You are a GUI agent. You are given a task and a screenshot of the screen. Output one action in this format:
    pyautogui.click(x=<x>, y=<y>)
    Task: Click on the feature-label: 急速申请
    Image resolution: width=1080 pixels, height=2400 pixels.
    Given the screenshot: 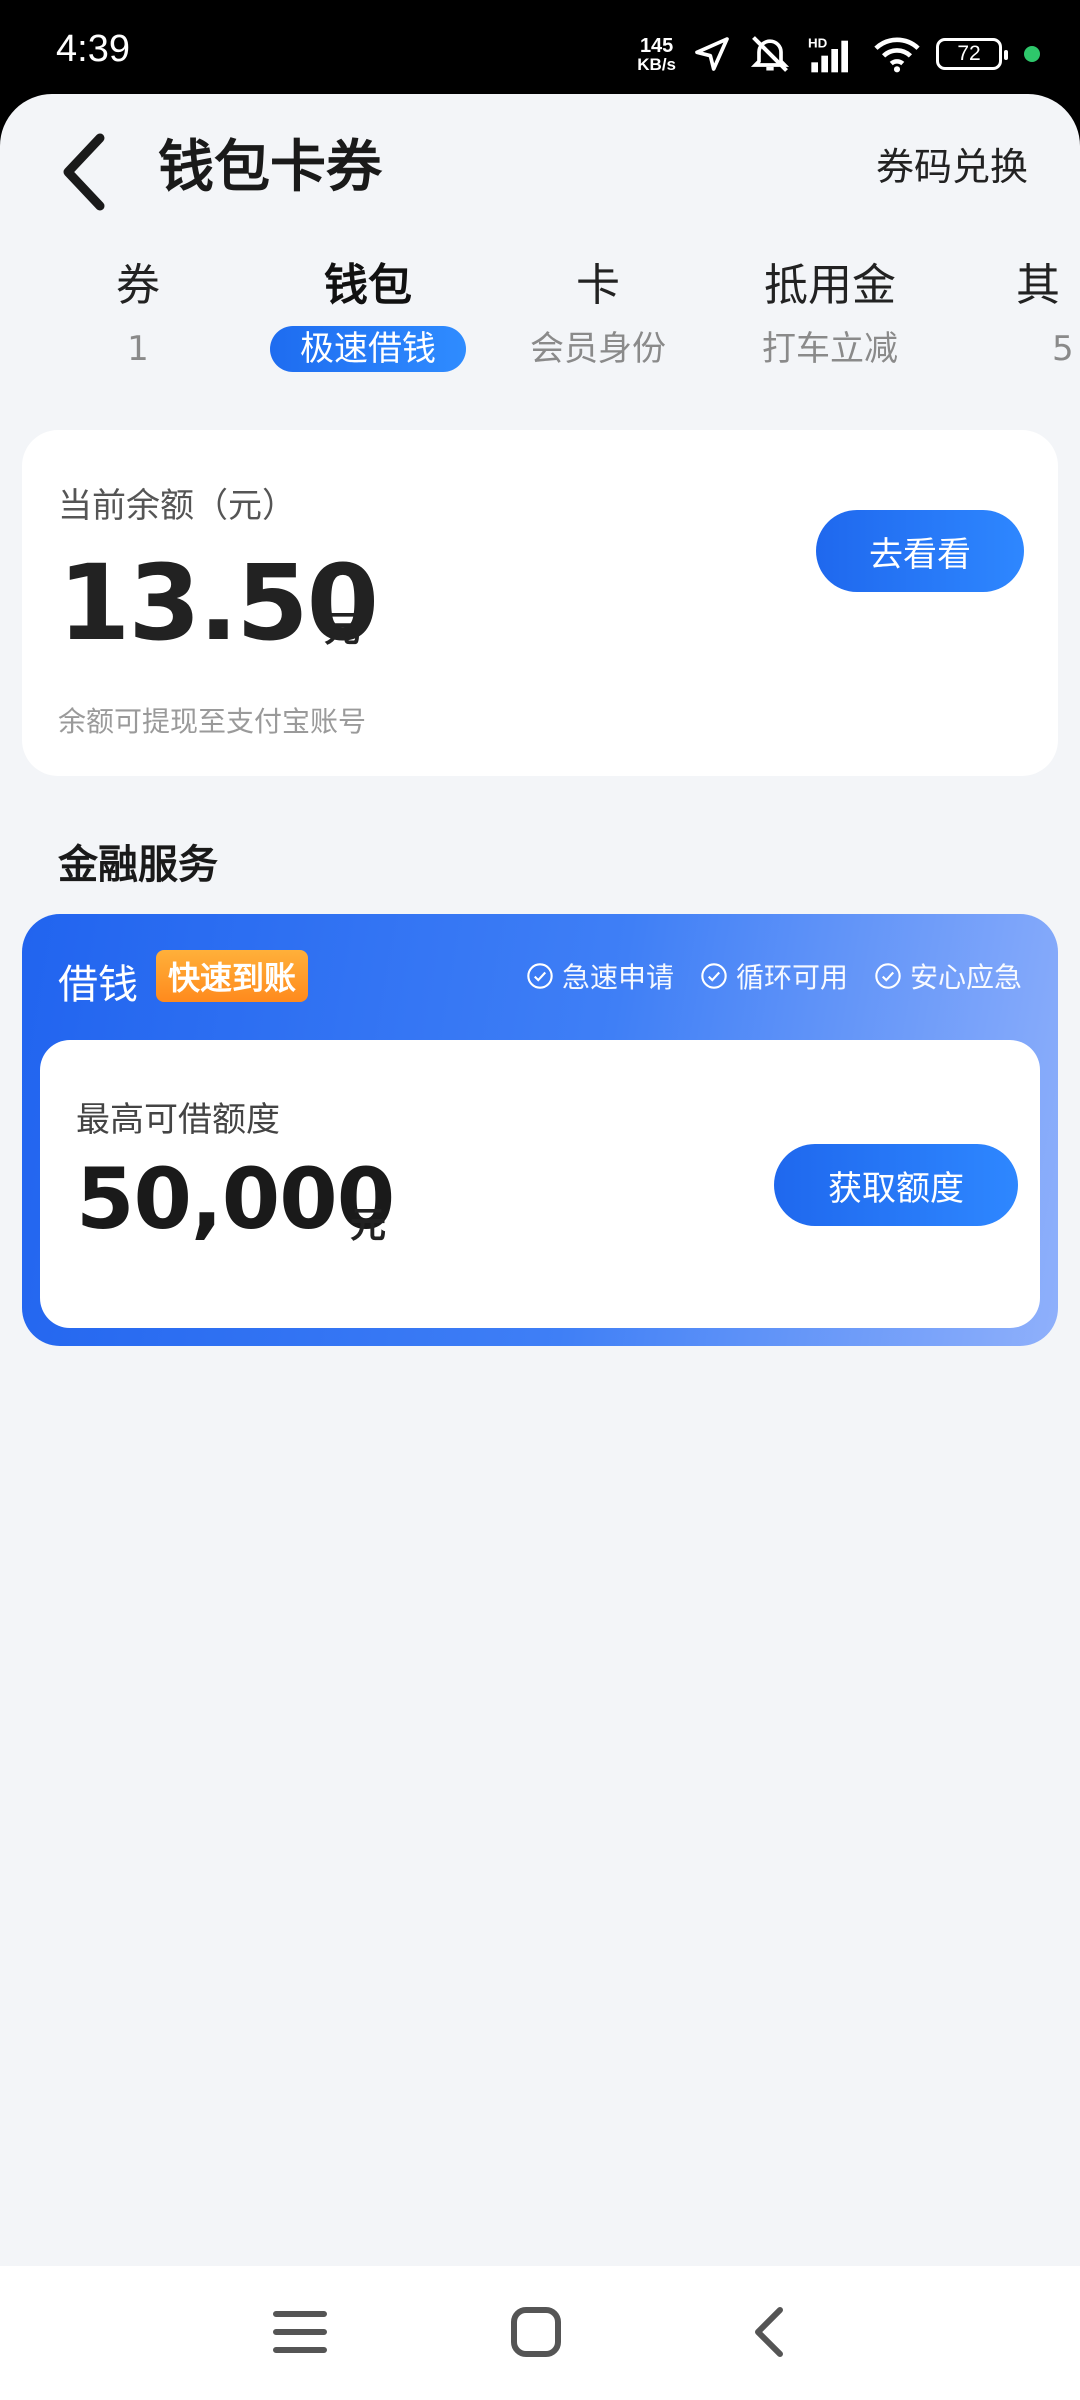 What is the action you would take?
    pyautogui.click(x=617, y=977)
    